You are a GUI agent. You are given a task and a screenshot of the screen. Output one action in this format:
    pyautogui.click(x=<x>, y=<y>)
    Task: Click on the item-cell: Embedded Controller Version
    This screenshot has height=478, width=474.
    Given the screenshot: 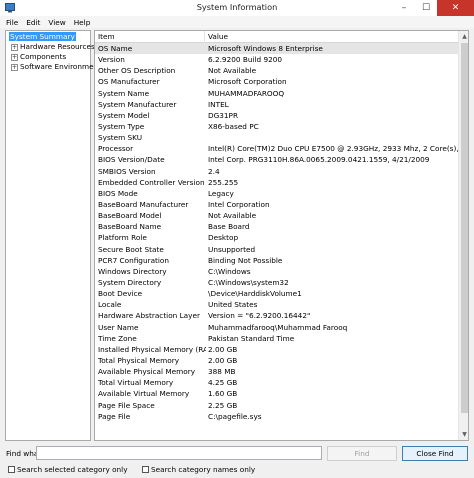 What is the action you would take?
    pyautogui.click(x=151, y=182)
    